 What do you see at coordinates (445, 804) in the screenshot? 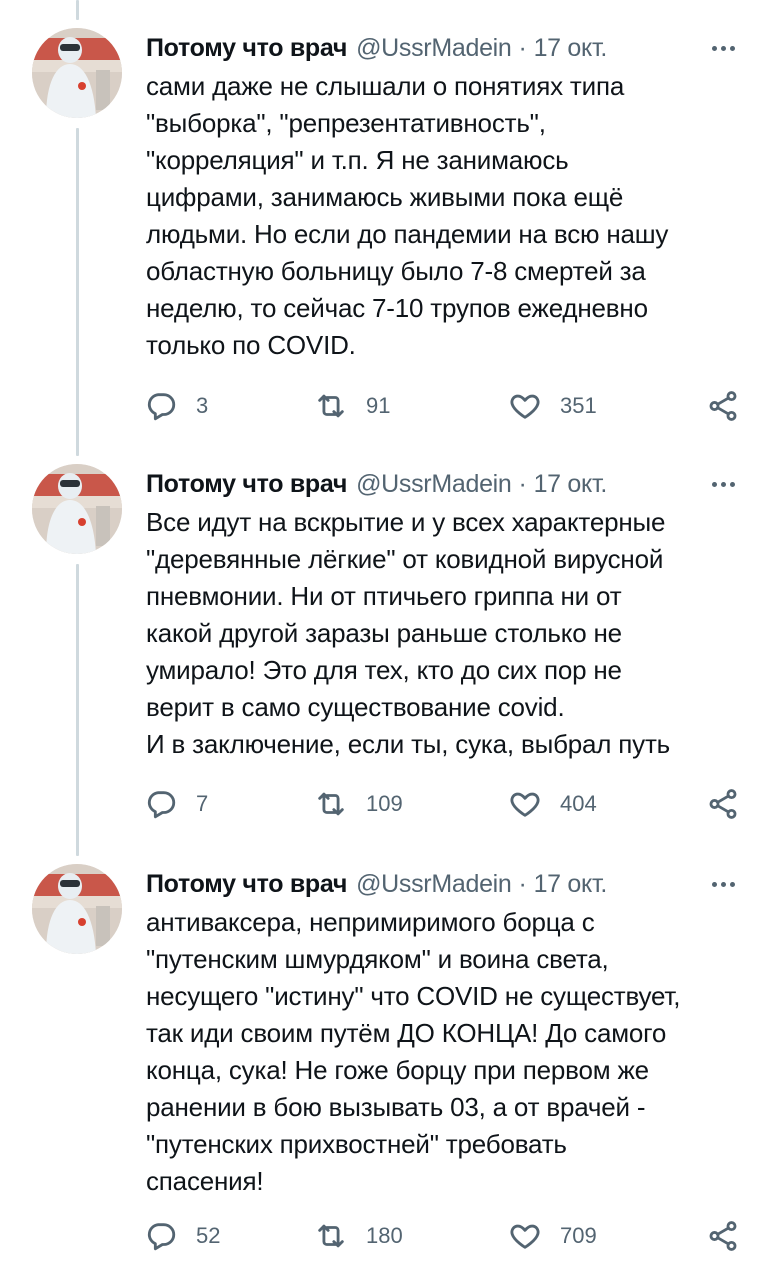
I see `tweet-actions: 7 109 404` at bounding box center [445, 804].